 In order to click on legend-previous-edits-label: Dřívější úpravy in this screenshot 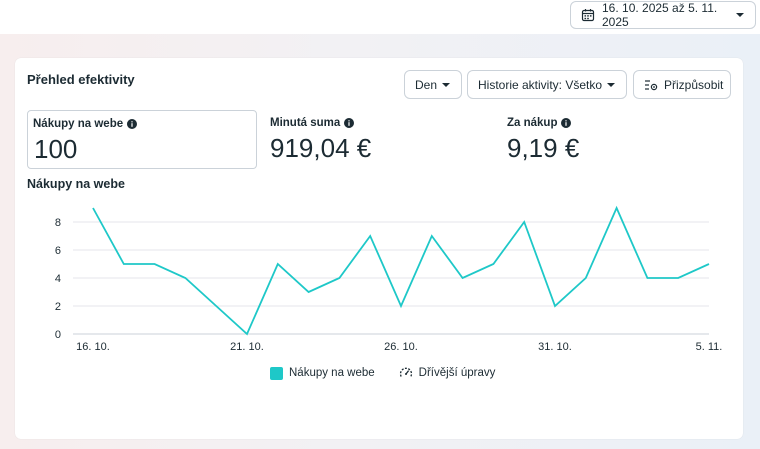, I will do `click(457, 373)`.